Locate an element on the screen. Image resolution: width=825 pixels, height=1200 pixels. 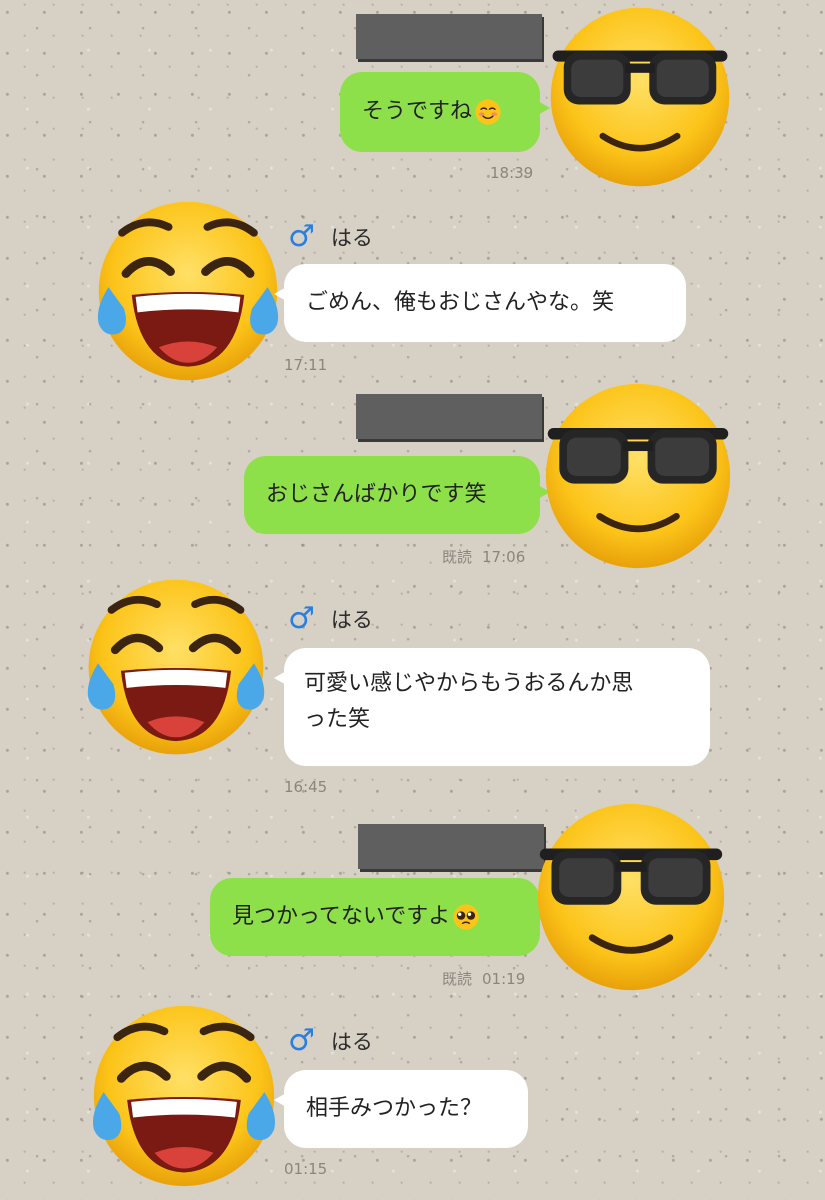
message-time: 18:39 is located at coordinates (512, 173).